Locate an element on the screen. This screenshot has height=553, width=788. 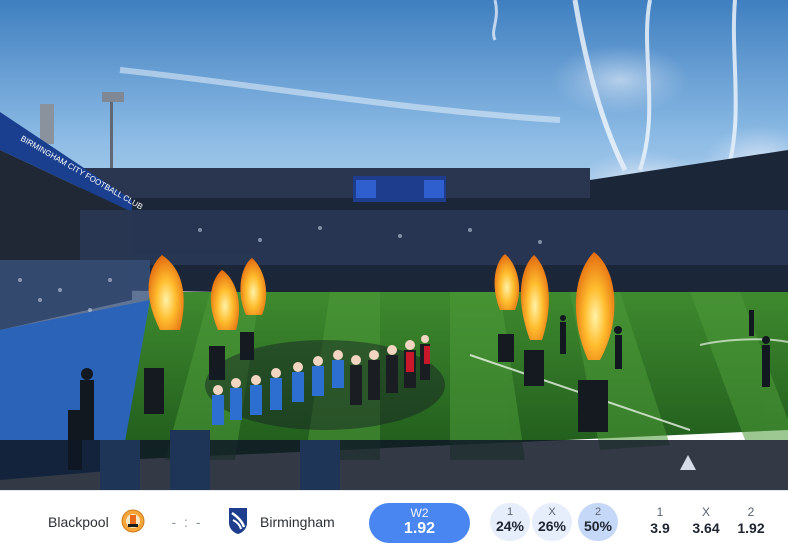
probability-label: 2 is located at coordinates (598, 512).